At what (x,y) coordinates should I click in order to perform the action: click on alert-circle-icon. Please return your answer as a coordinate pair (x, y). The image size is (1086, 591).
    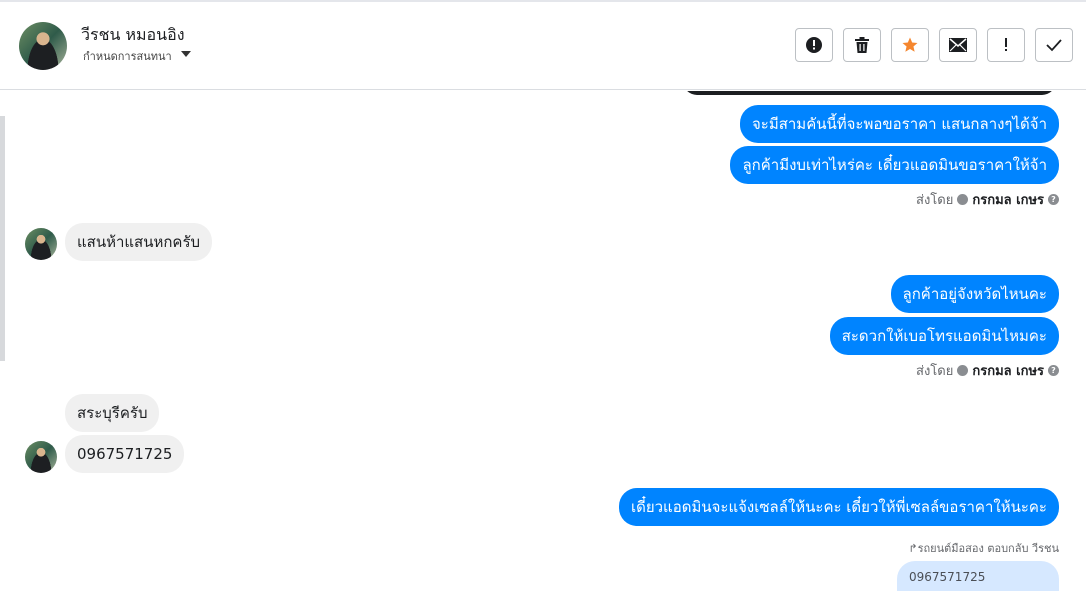
    Looking at the image, I should click on (814, 45).